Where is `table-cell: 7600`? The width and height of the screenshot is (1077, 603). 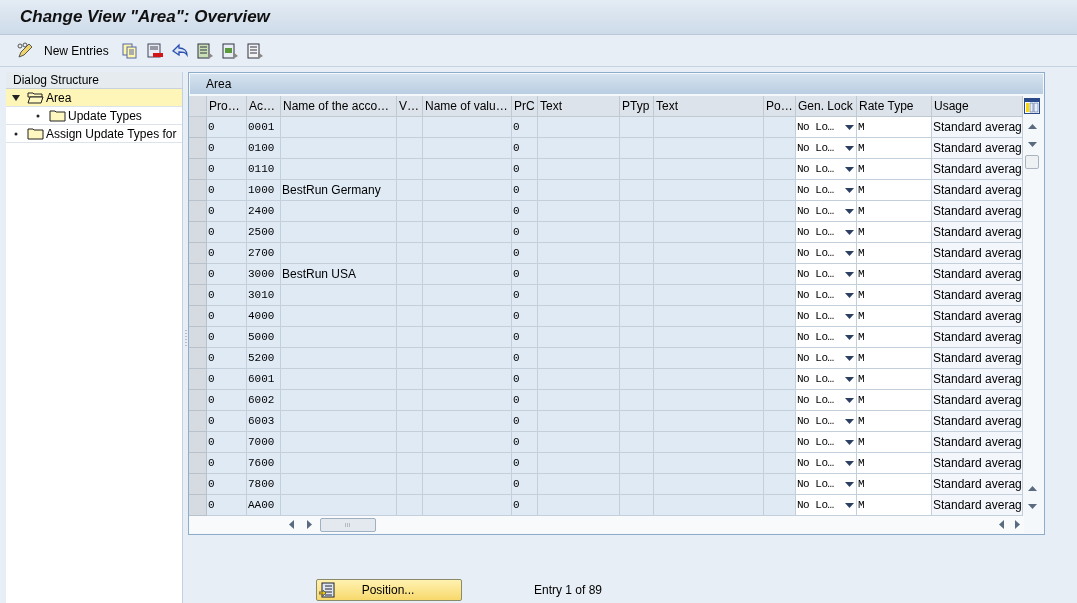
table-cell: 7600 is located at coordinates (264, 463).